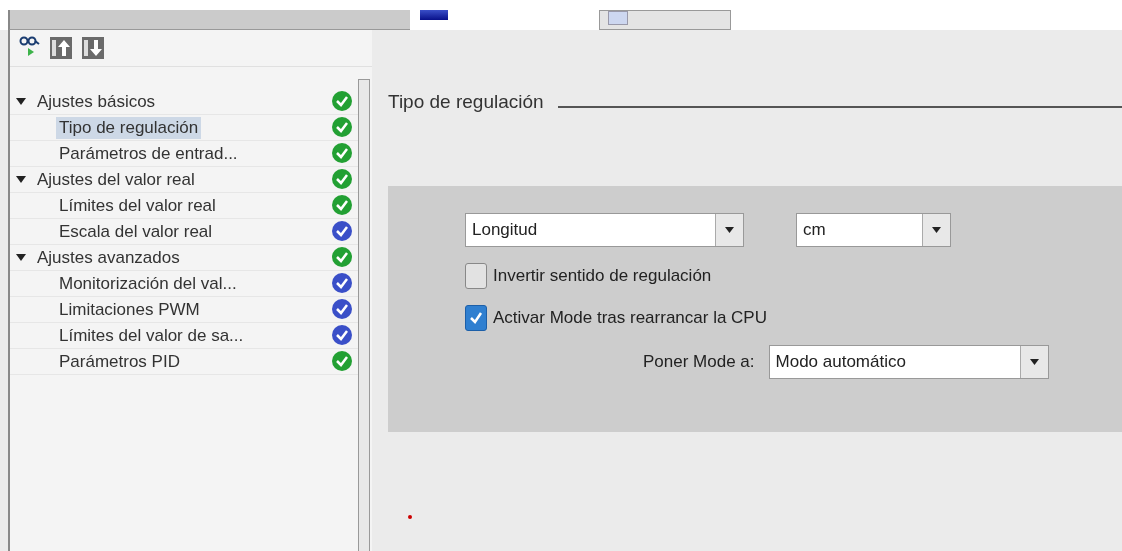  I want to click on dropdown: Longitud, so click(604, 230).